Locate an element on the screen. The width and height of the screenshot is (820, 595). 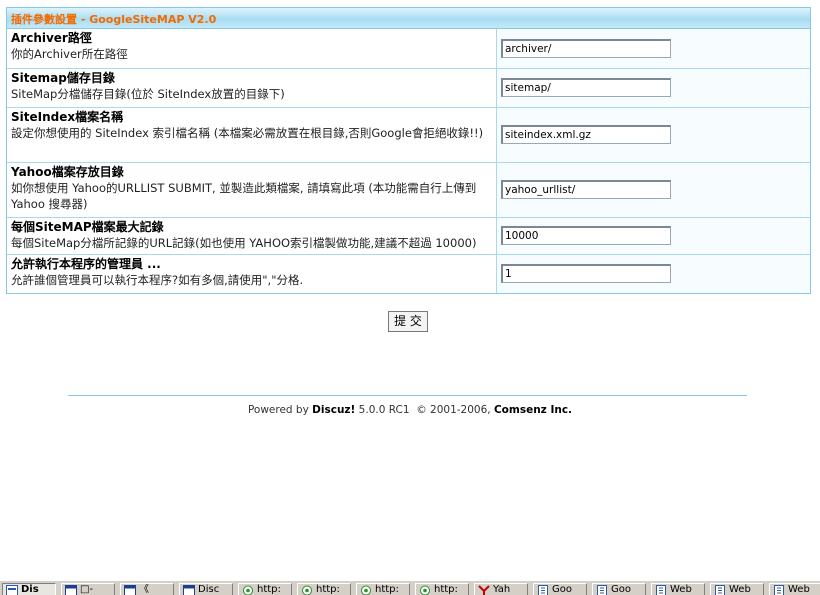
taskbar-button-label: 《 is located at coordinates (144, 589).